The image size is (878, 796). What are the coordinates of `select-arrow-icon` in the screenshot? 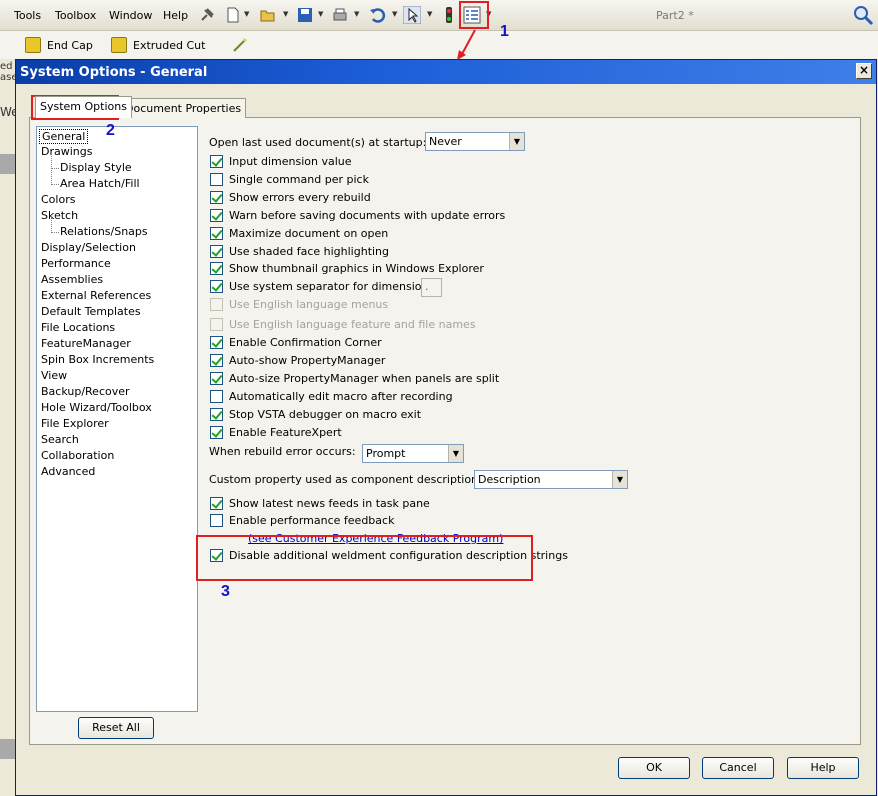 It's located at (412, 15).